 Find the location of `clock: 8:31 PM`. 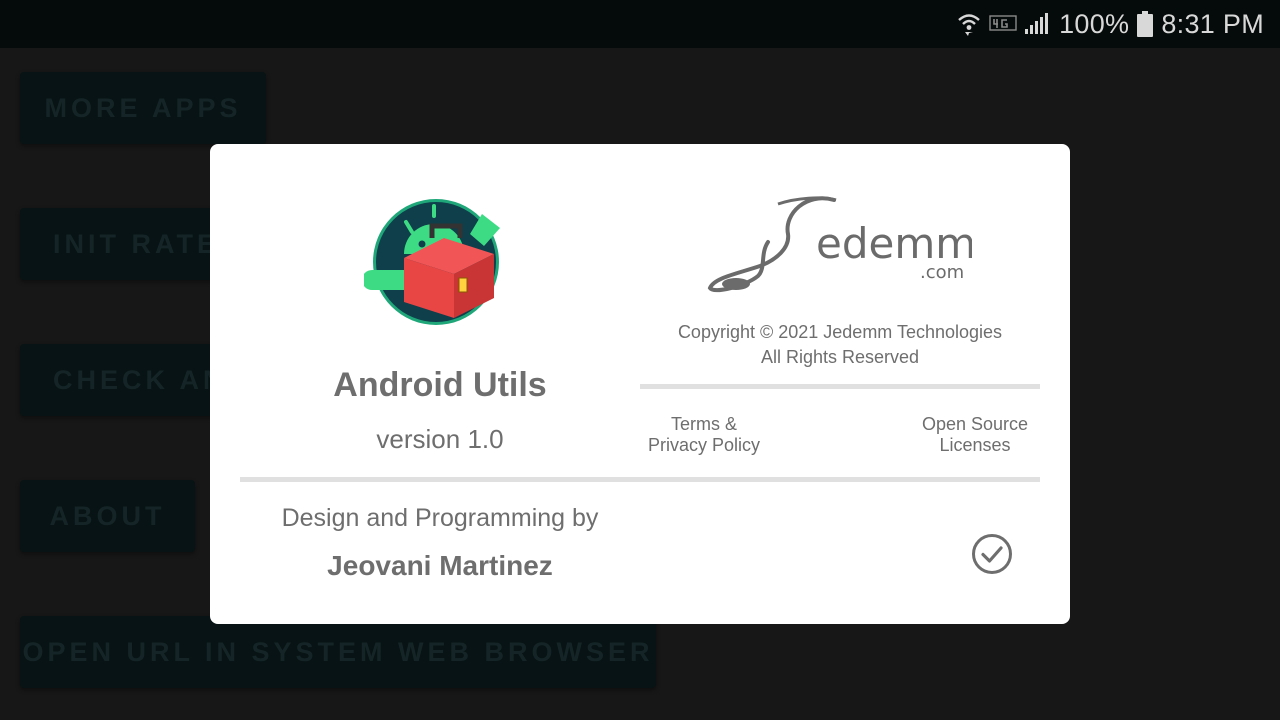

clock: 8:31 PM is located at coordinates (1212, 23).